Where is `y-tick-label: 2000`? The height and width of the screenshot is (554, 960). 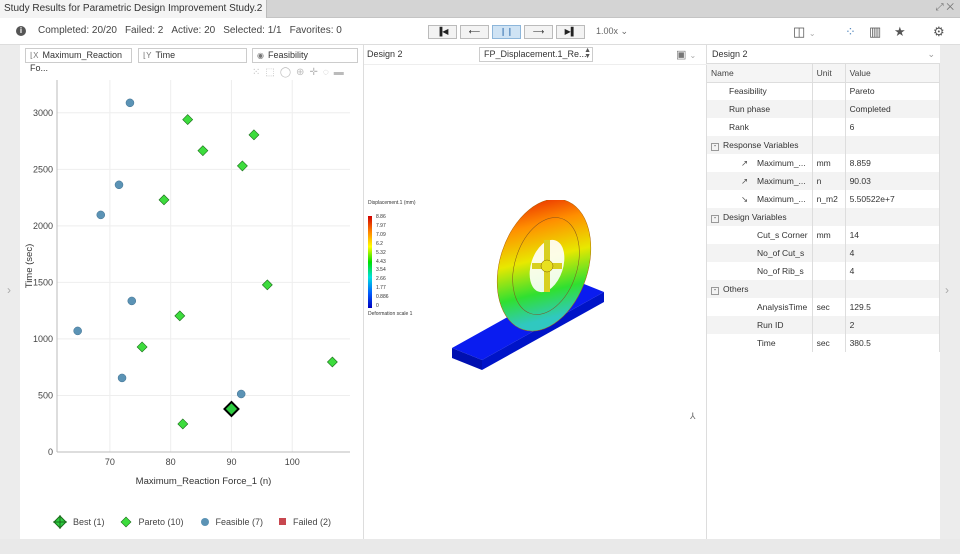 y-tick-label: 2000 is located at coordinates (43, 226).